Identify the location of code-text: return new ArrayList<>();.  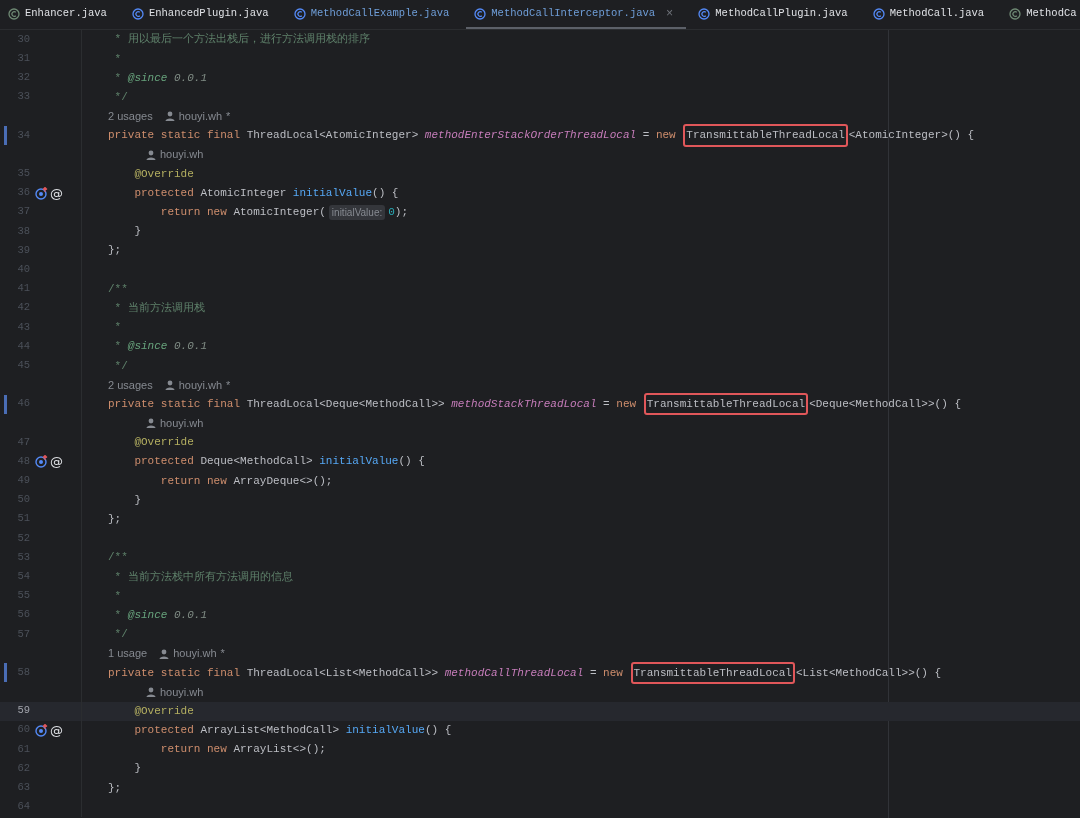
(242, 750).